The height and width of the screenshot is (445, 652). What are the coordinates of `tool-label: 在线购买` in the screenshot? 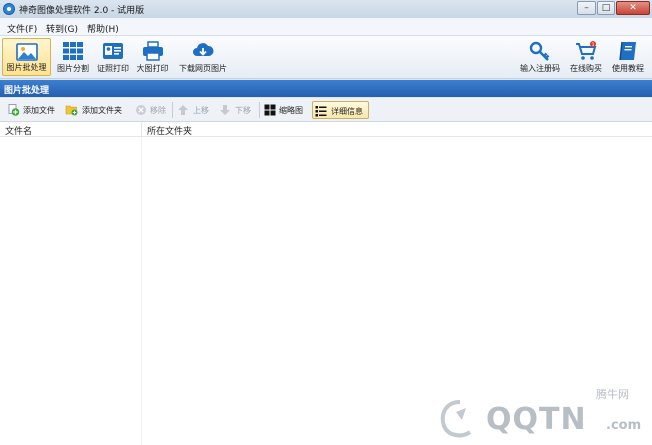 It's located at (586, 68).